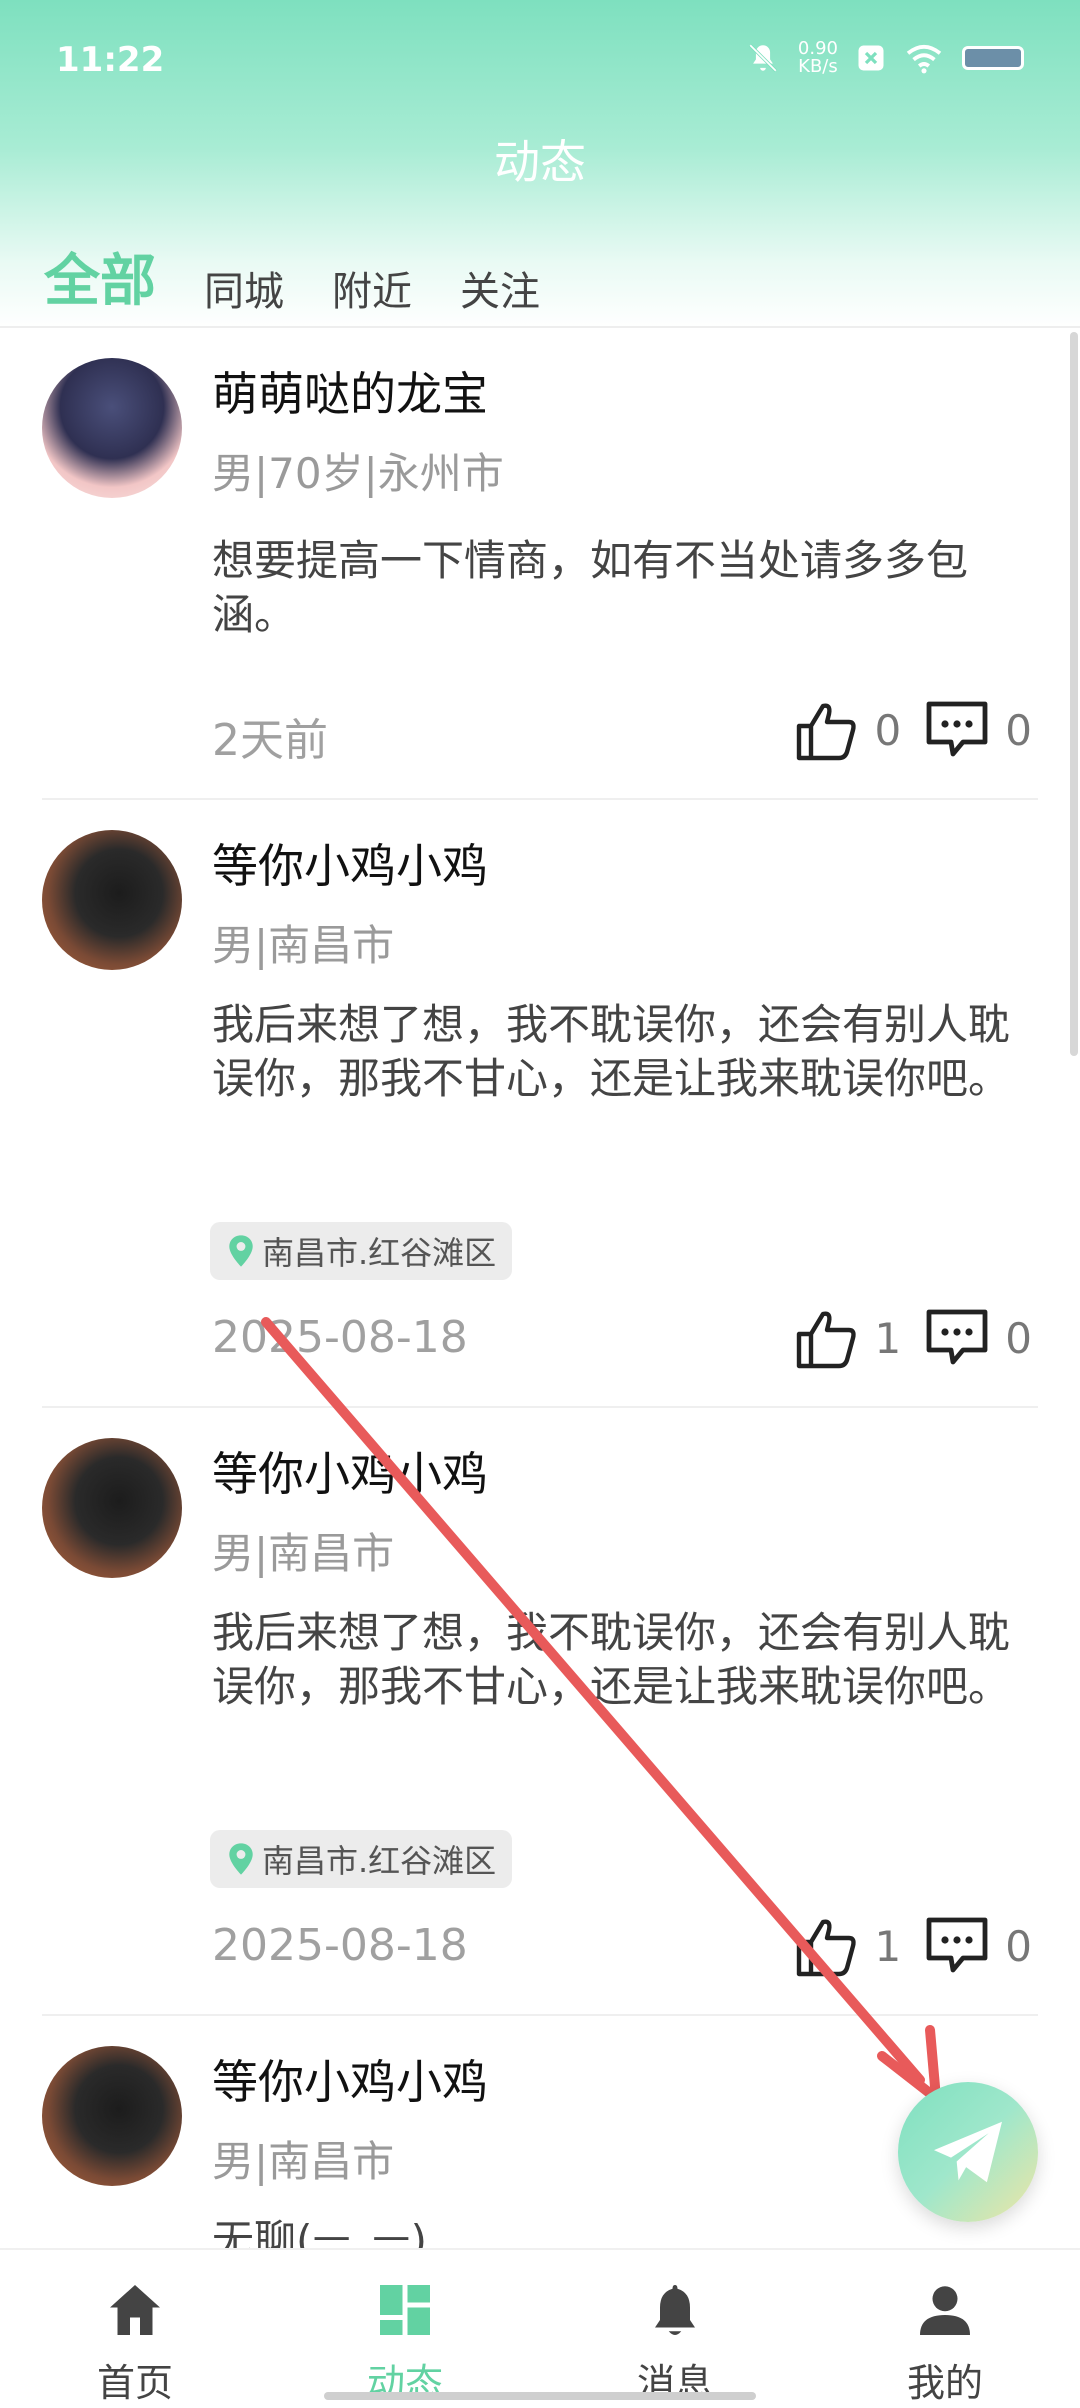 The image size is (1080, 2408). What do you see at coordinates (888, 730) in the screenshot?
I see `like-count: 0` at bounding box center [888, 730].